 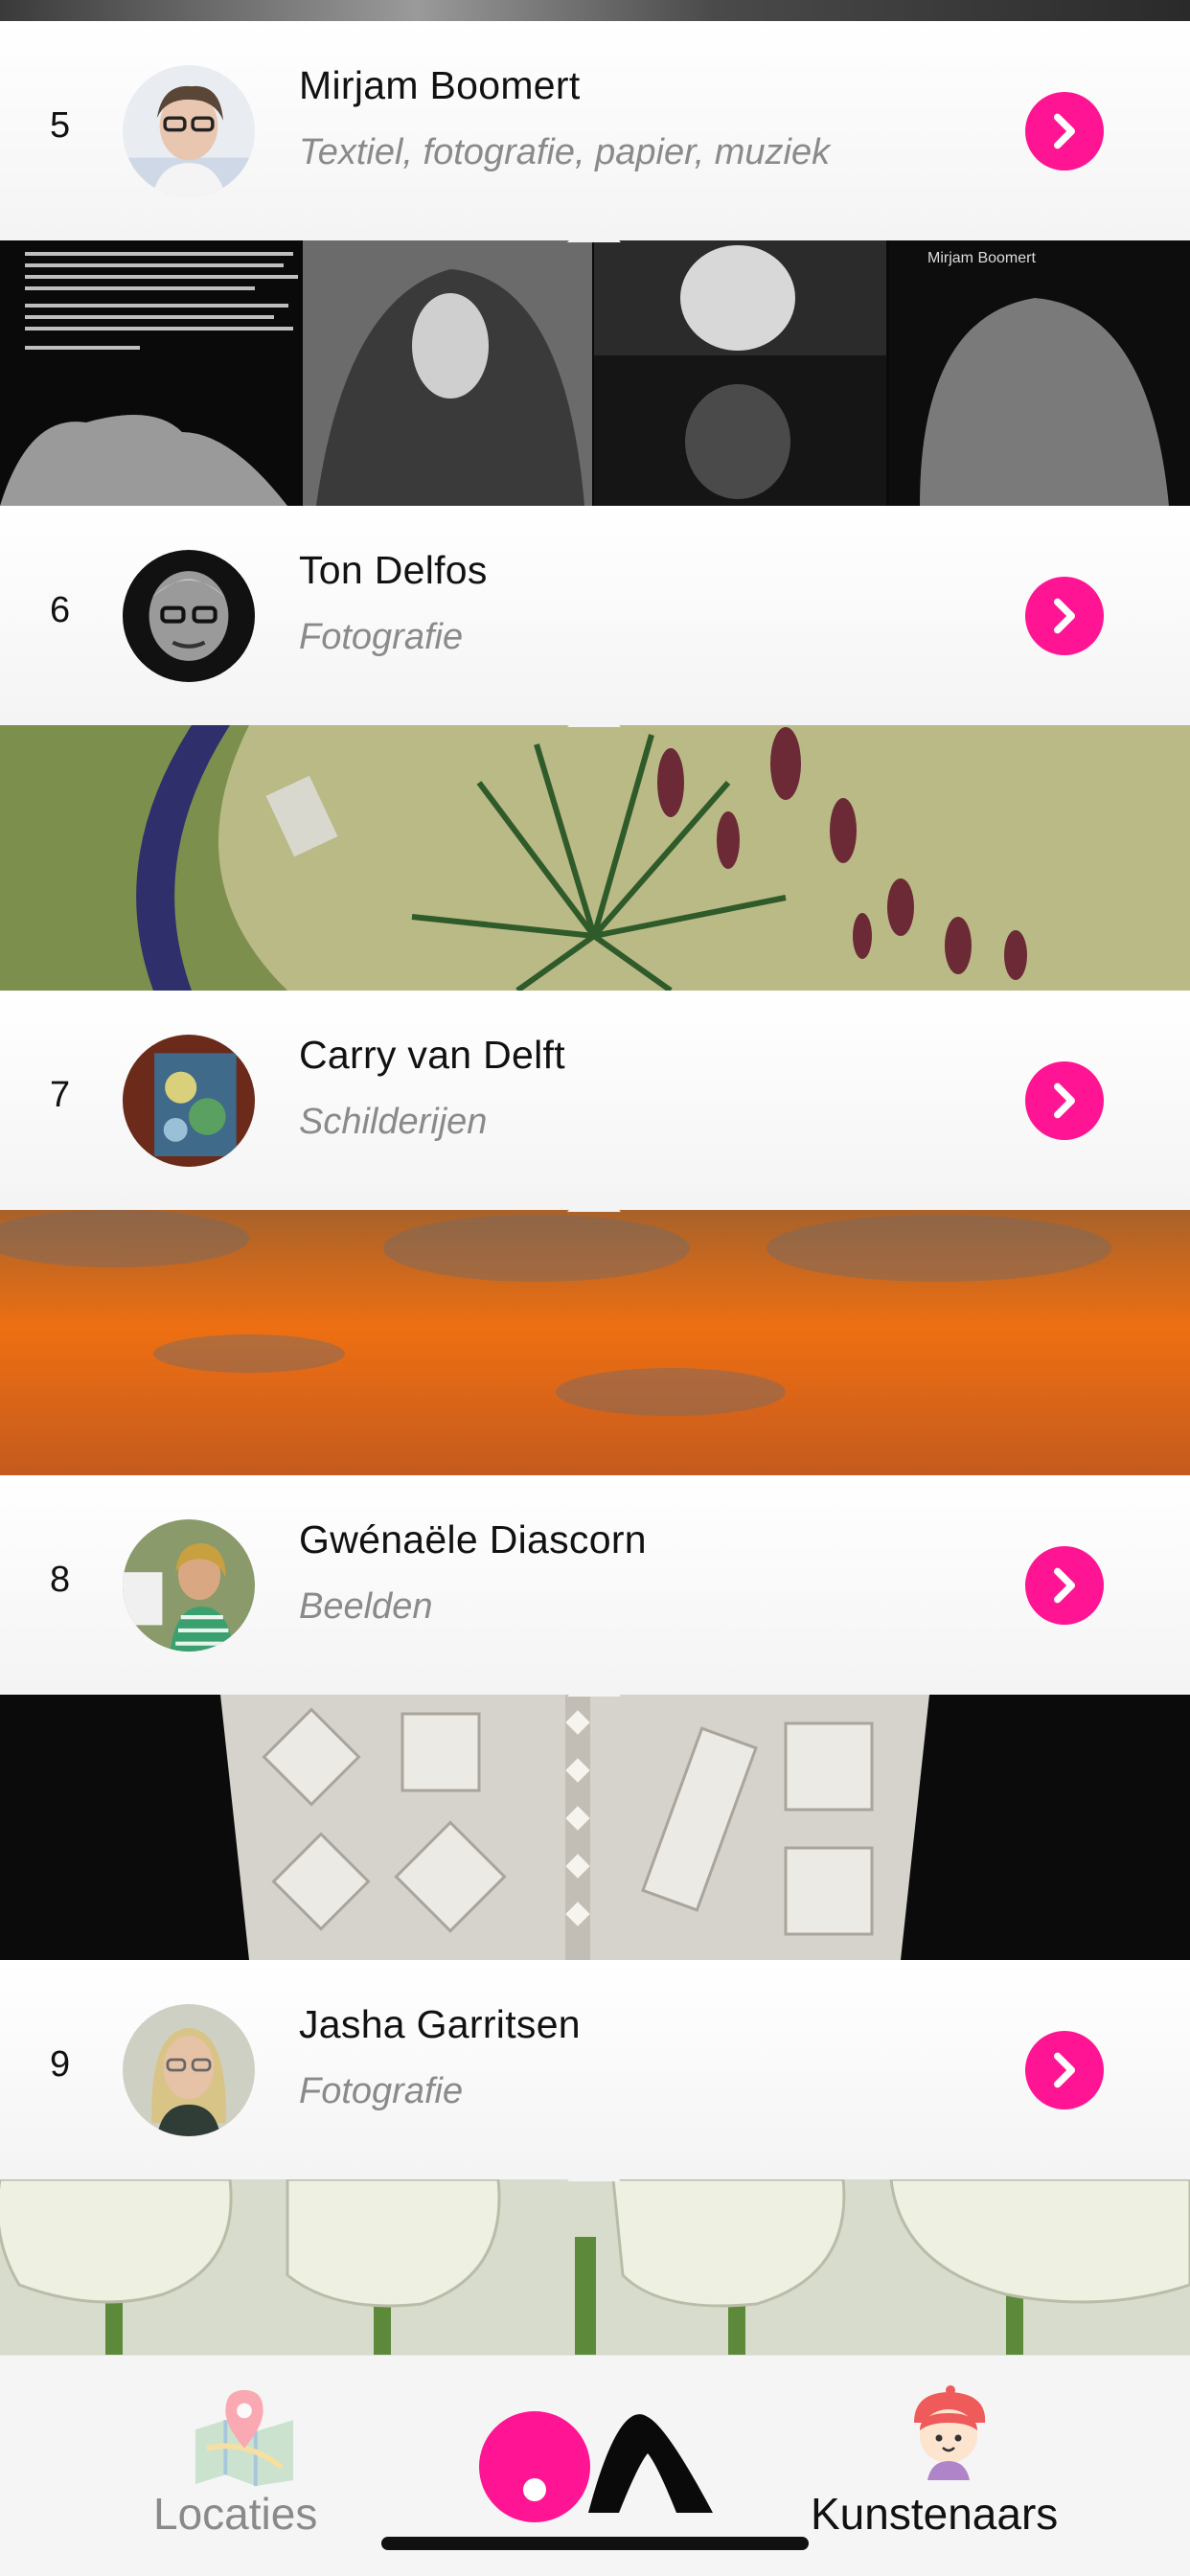 I want to click on artist-card-9: 9 Jasha Garritsen Fotografie, so click(x=595, y=2069).